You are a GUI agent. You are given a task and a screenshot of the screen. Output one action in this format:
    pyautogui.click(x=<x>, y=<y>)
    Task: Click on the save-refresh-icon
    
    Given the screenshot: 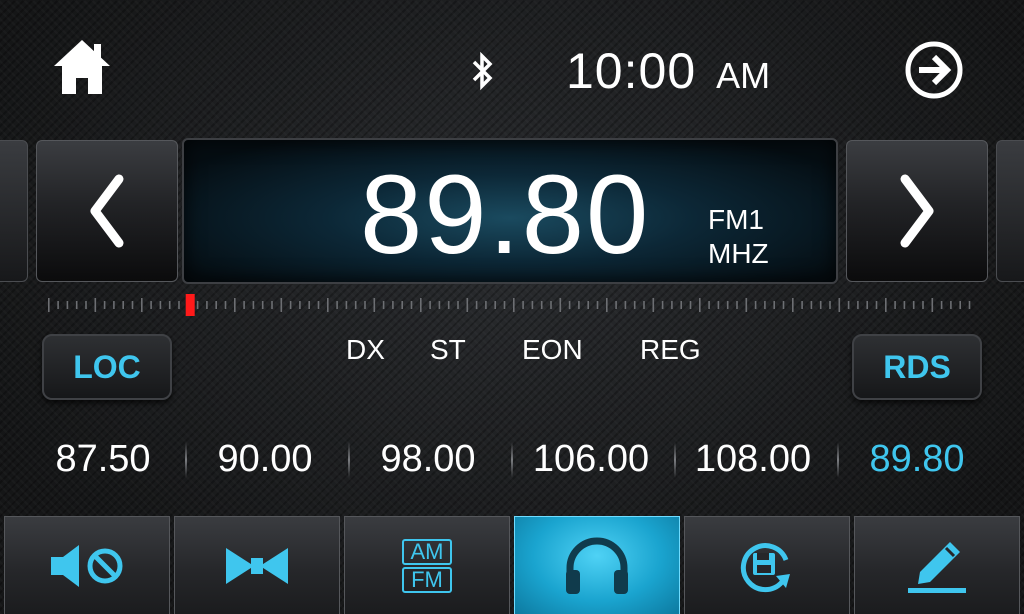 What is the action you would take?
    pyautogui.click(x=765, y=567)
    